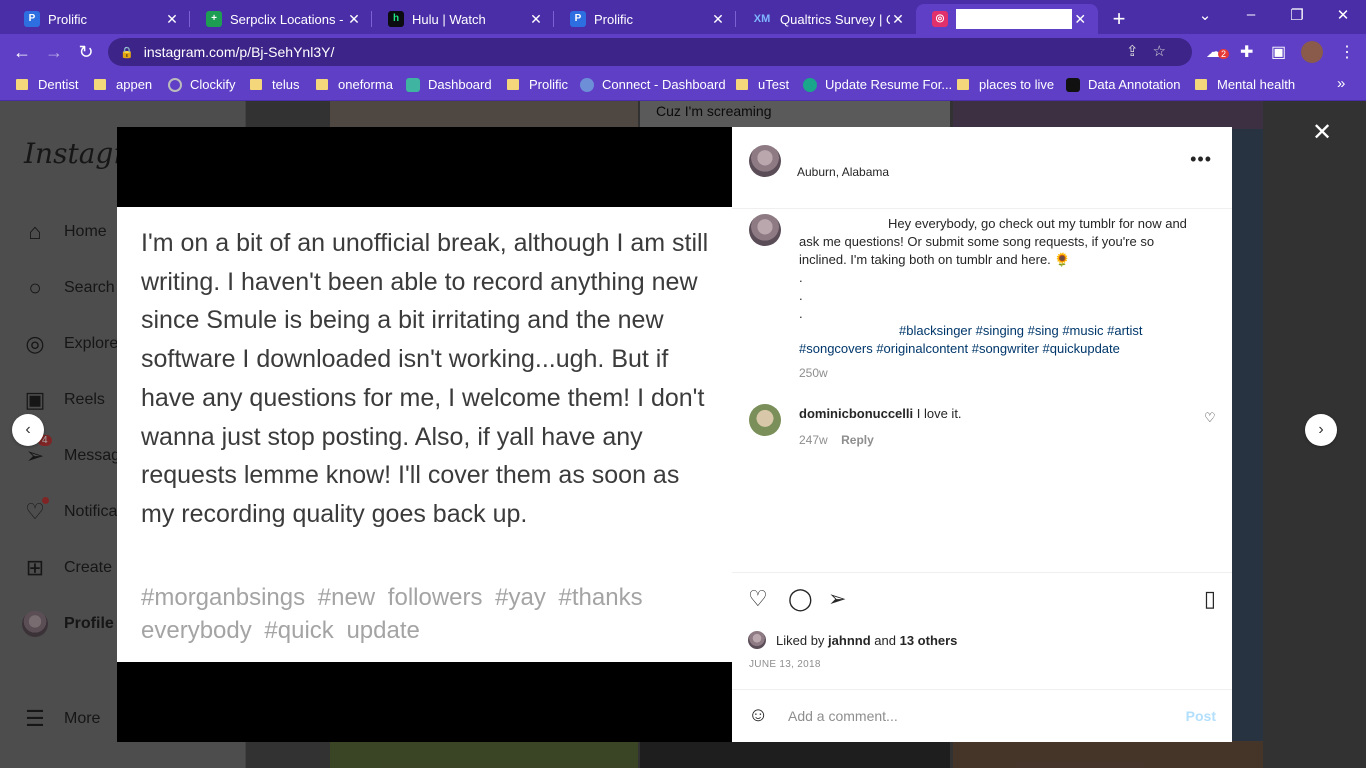  Describe the element at coordinates (1343, 15) in the screenshot. I see `window-close-button: ✕` at that location.